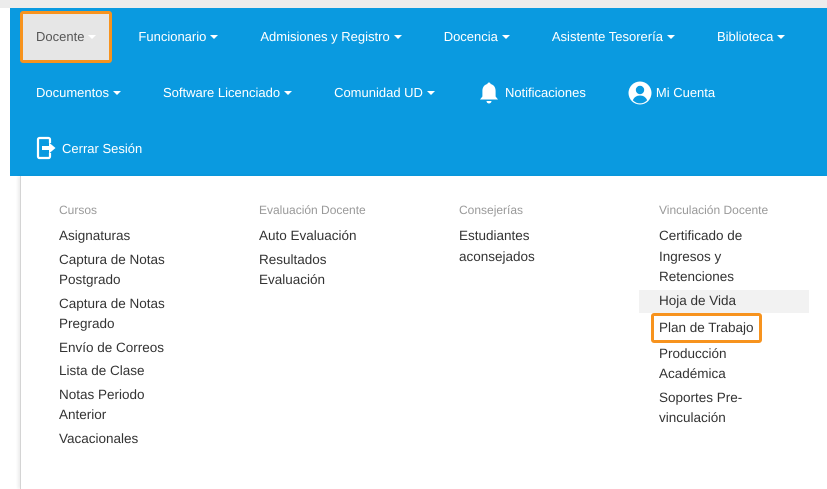 This screenshot has width=827, height=489. What do you see at coordinates (124, 372) in the screenshot?
I see `menu-item: Lista de Clase` at bounding box center [124, 372].